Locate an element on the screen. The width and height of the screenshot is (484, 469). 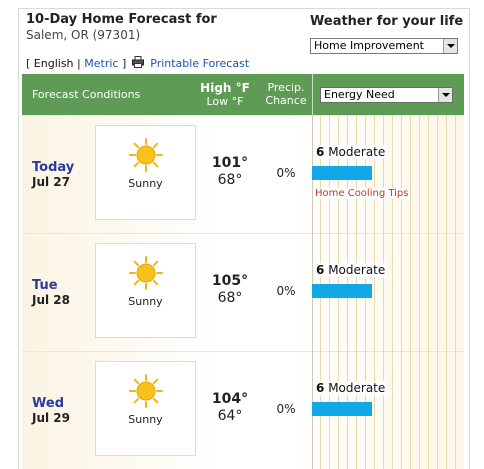
energy-need-value: Energy Need is located at coordinates (359, 94).